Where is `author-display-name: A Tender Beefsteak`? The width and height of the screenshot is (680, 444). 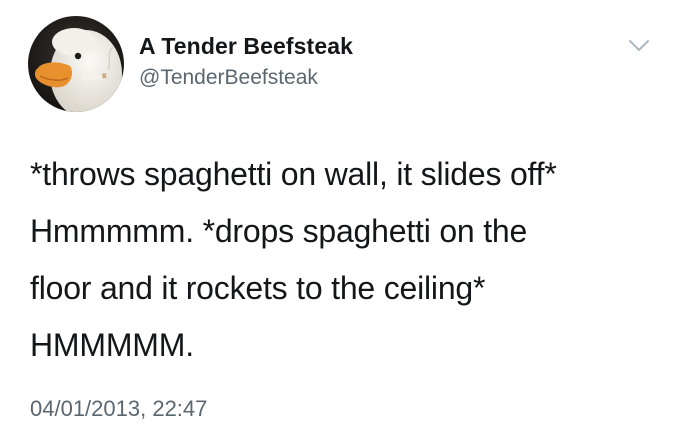 author-display-name: A Tender Beefsteak is located at coordinates (246, 46).